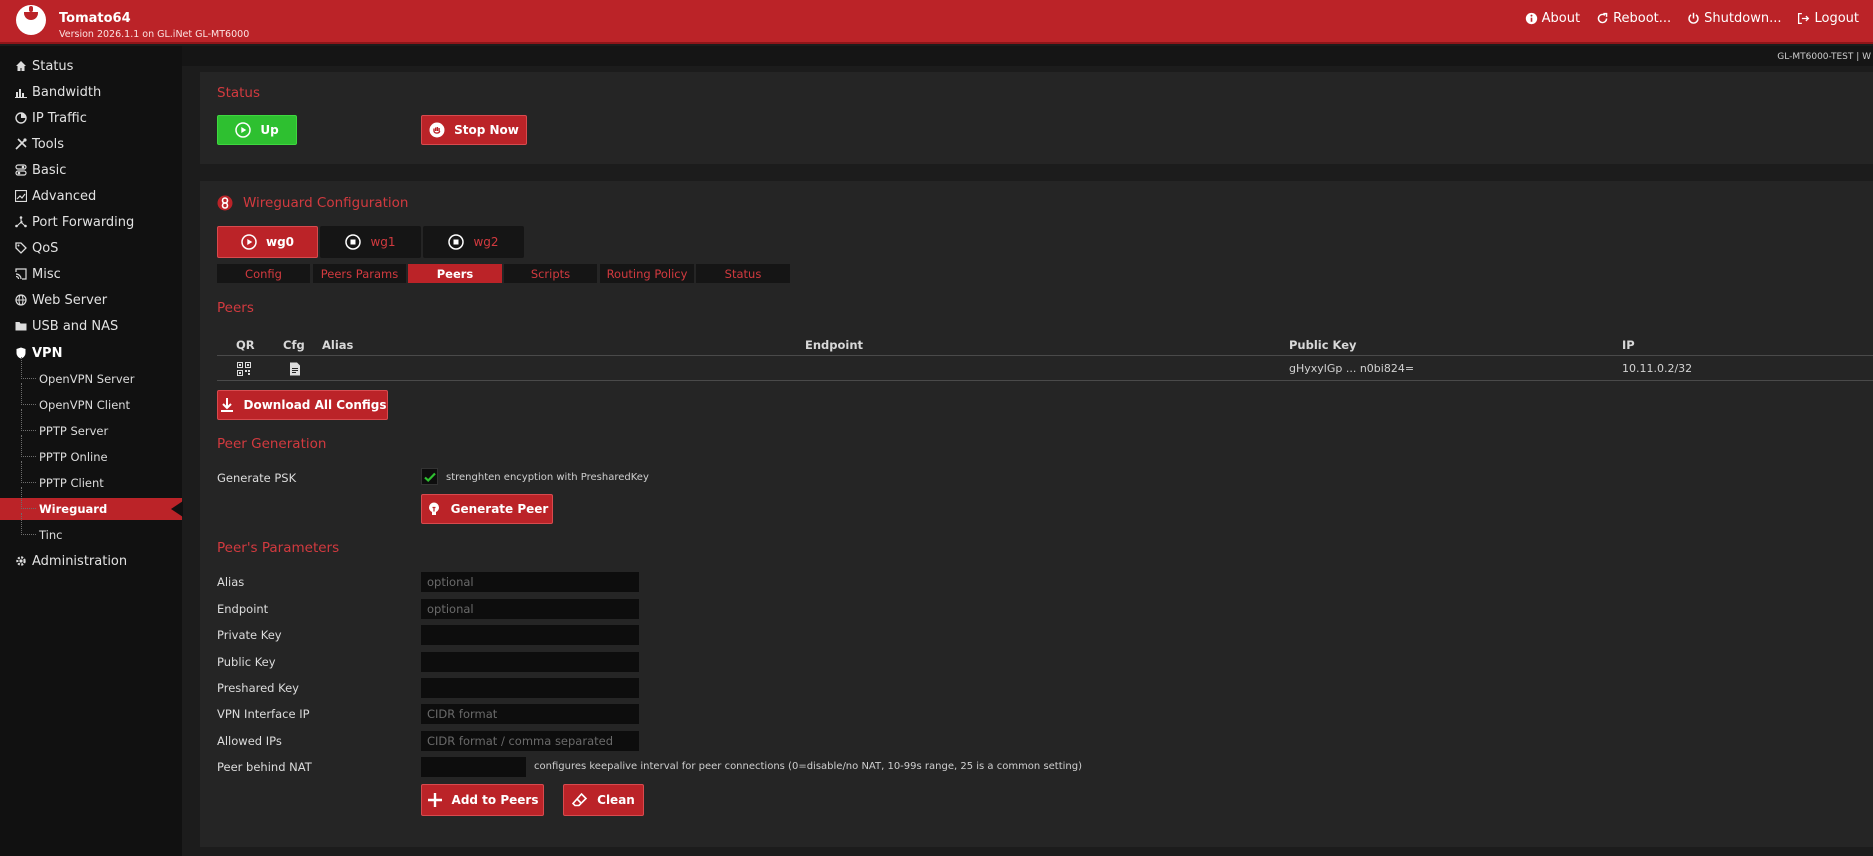 This screenshot has height=856, width=1873. I want to click on wireguard-logo-icon, so click(225, 203).